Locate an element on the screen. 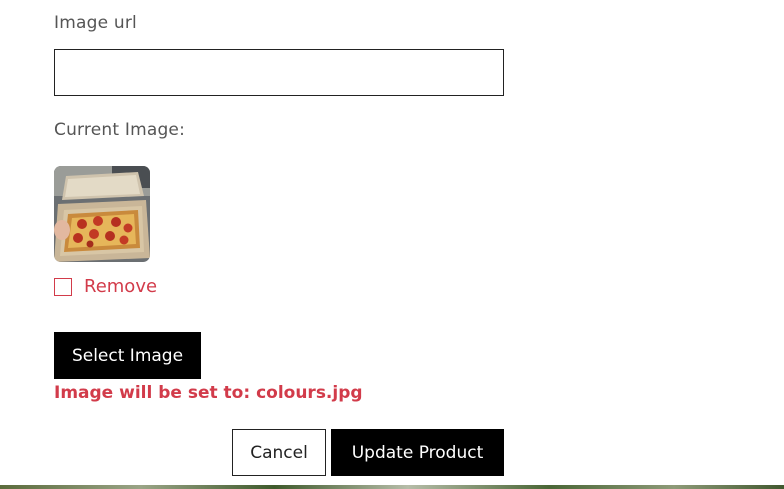 This screenshot has width=784, height=489. update-product-button: Update Product is located at coordinates (417, 452).